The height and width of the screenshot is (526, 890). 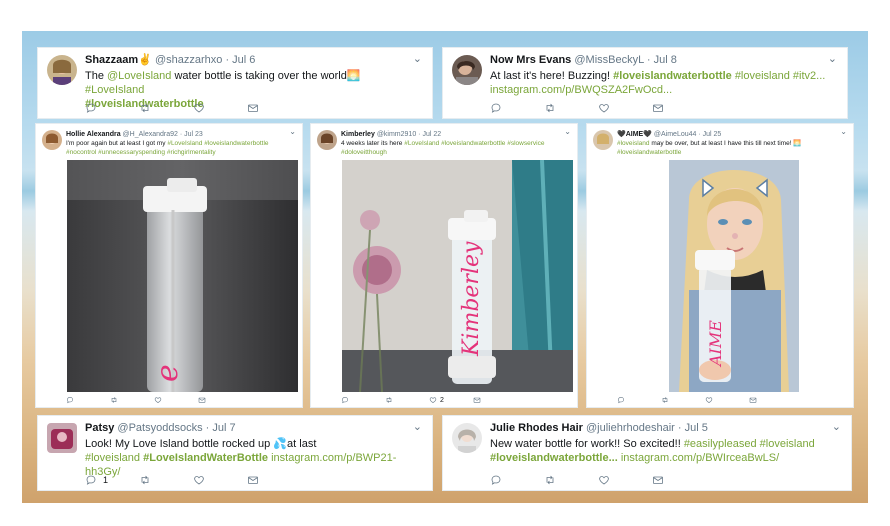 What do you see at coordinates (159, 428) in the screenshot?
I see `user-handle: @Patsyoddsocks` at bounding box center [159, 428].